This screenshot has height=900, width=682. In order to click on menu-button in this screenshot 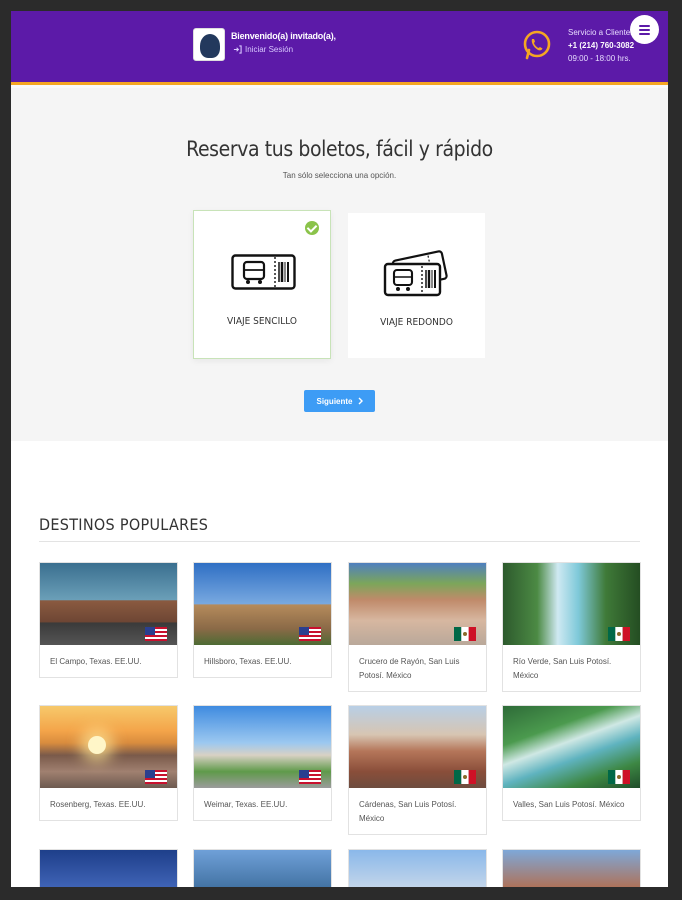, I will do `click(644, 29)`.